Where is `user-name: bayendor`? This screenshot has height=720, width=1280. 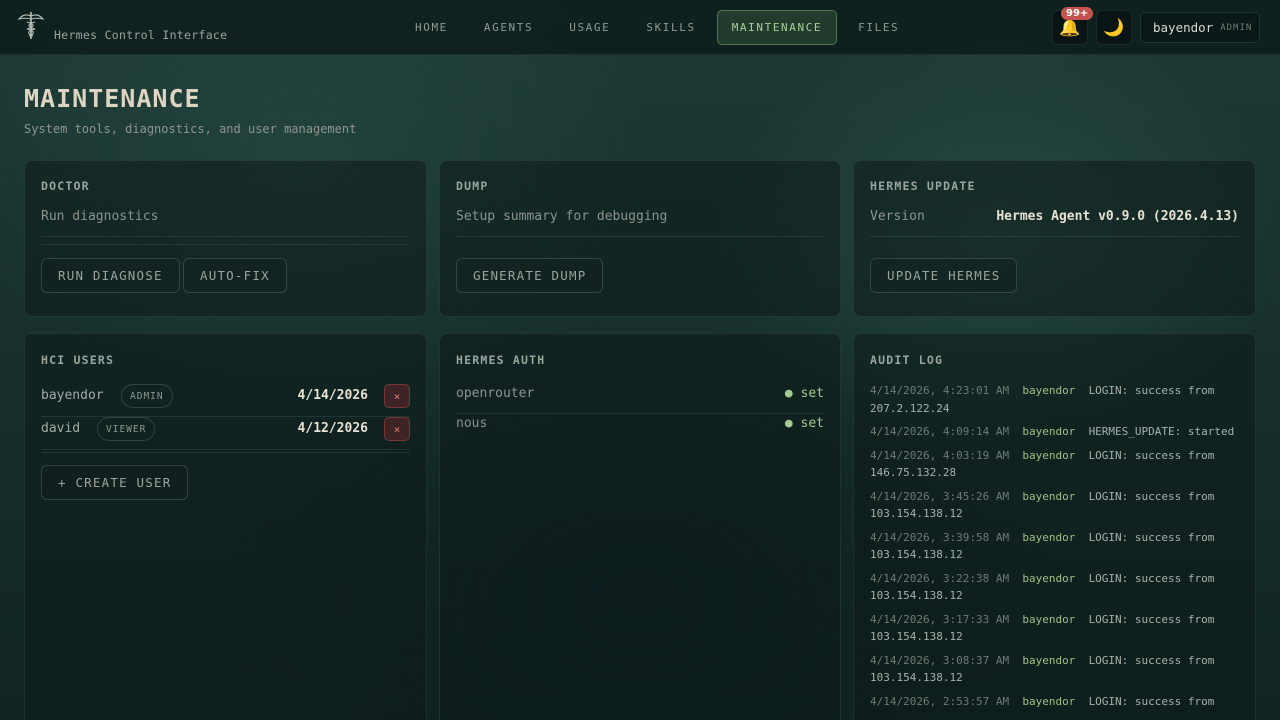
user-name: bayendor is located at coordinates (72, 395).